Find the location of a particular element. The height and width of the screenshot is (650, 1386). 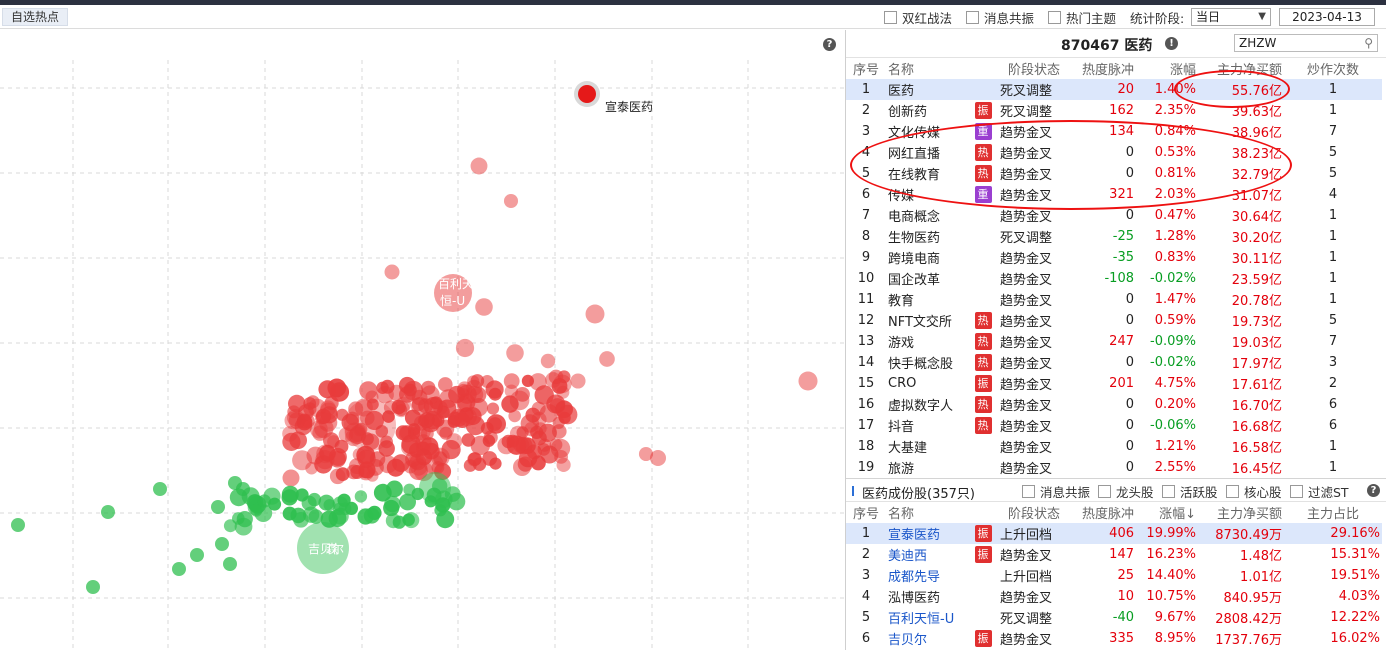

row-name: 传媒 is located at coordinates (927, 194).